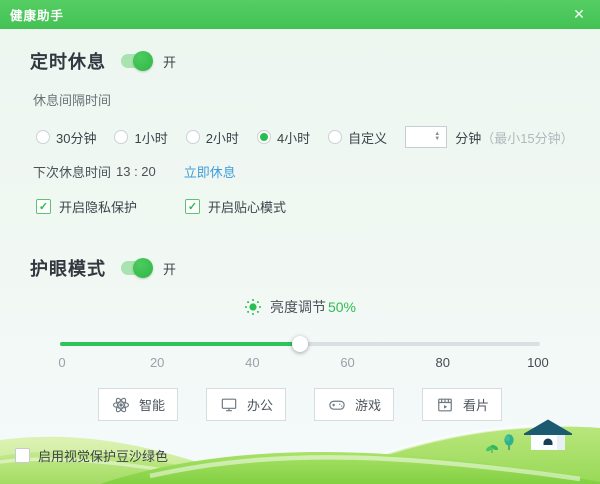 The image size is (600, 484). I want to click on mode-smart-button: 智能, so click(137, 404).